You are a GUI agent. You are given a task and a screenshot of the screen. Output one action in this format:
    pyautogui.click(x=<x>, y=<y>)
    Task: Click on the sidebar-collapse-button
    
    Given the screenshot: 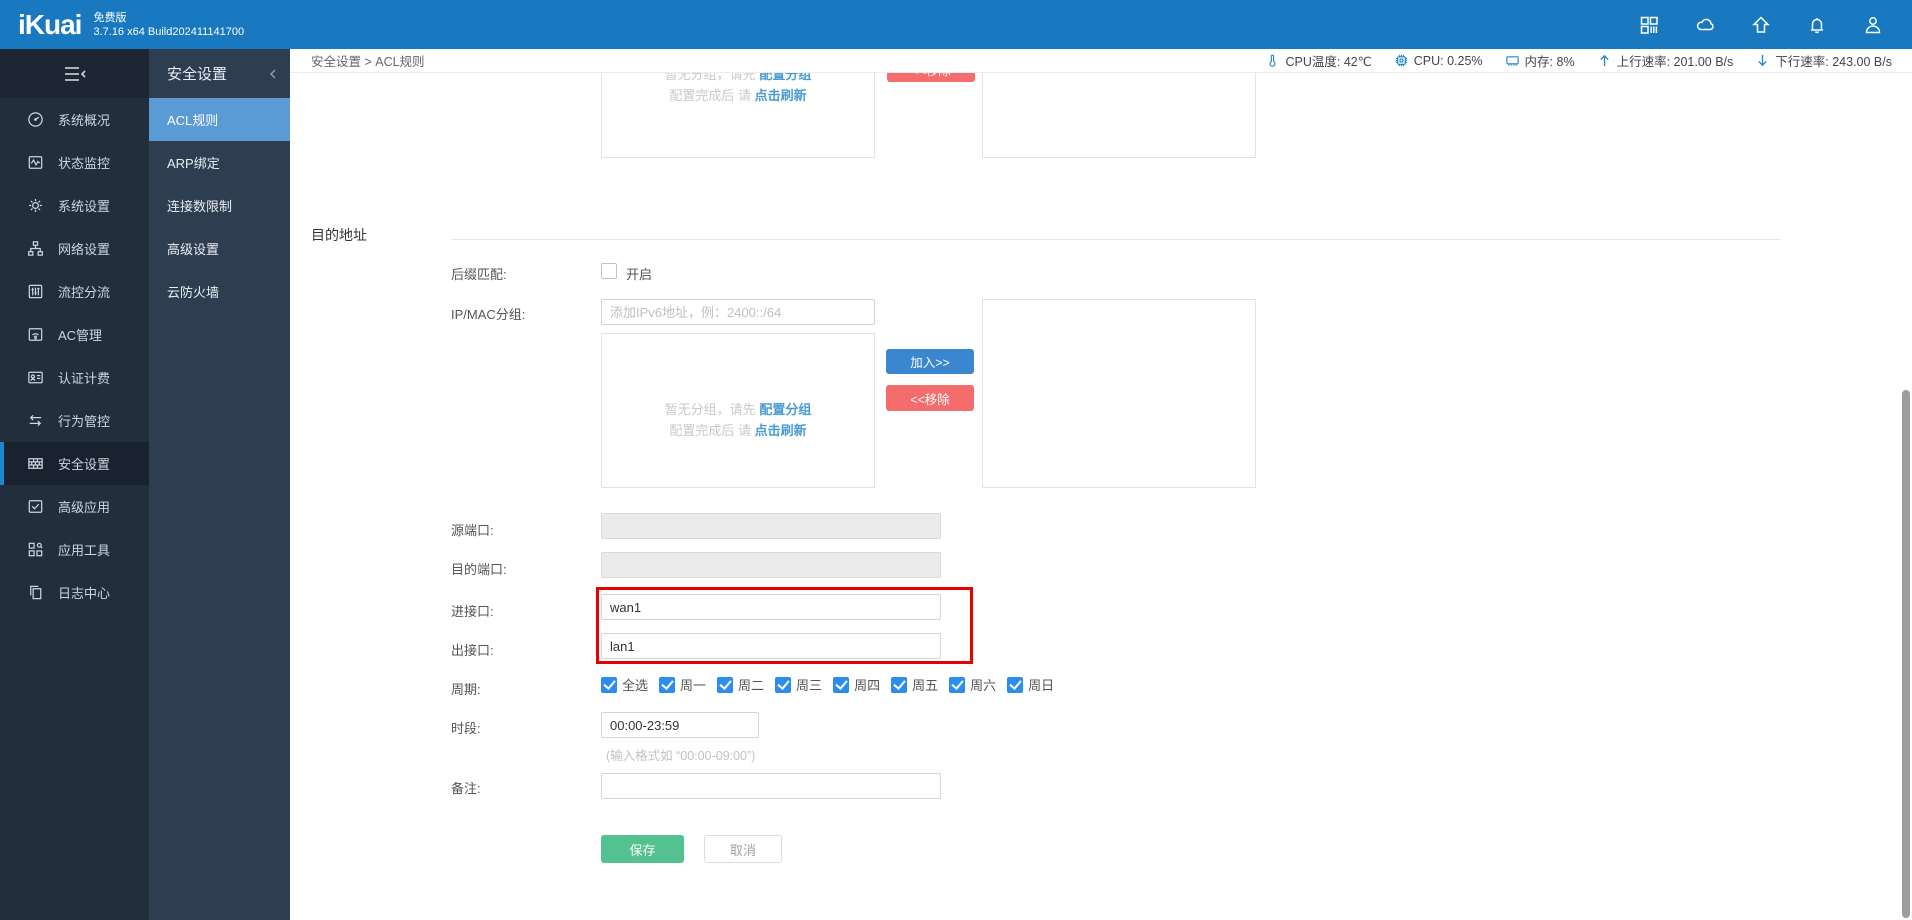 What is the action you would take?
    pyautogui.click(x=74, y=73)
    